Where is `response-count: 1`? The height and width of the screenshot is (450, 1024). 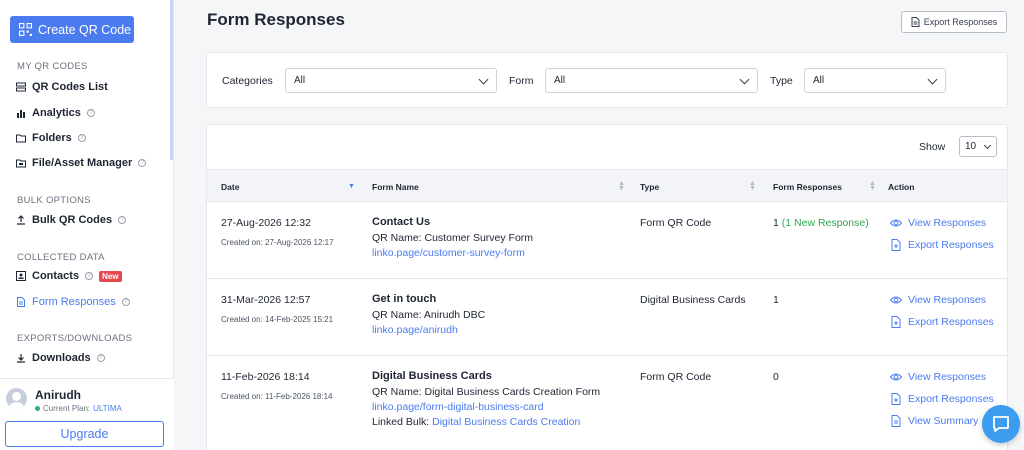 response-count: 1 is located at coordinates (776, 223).